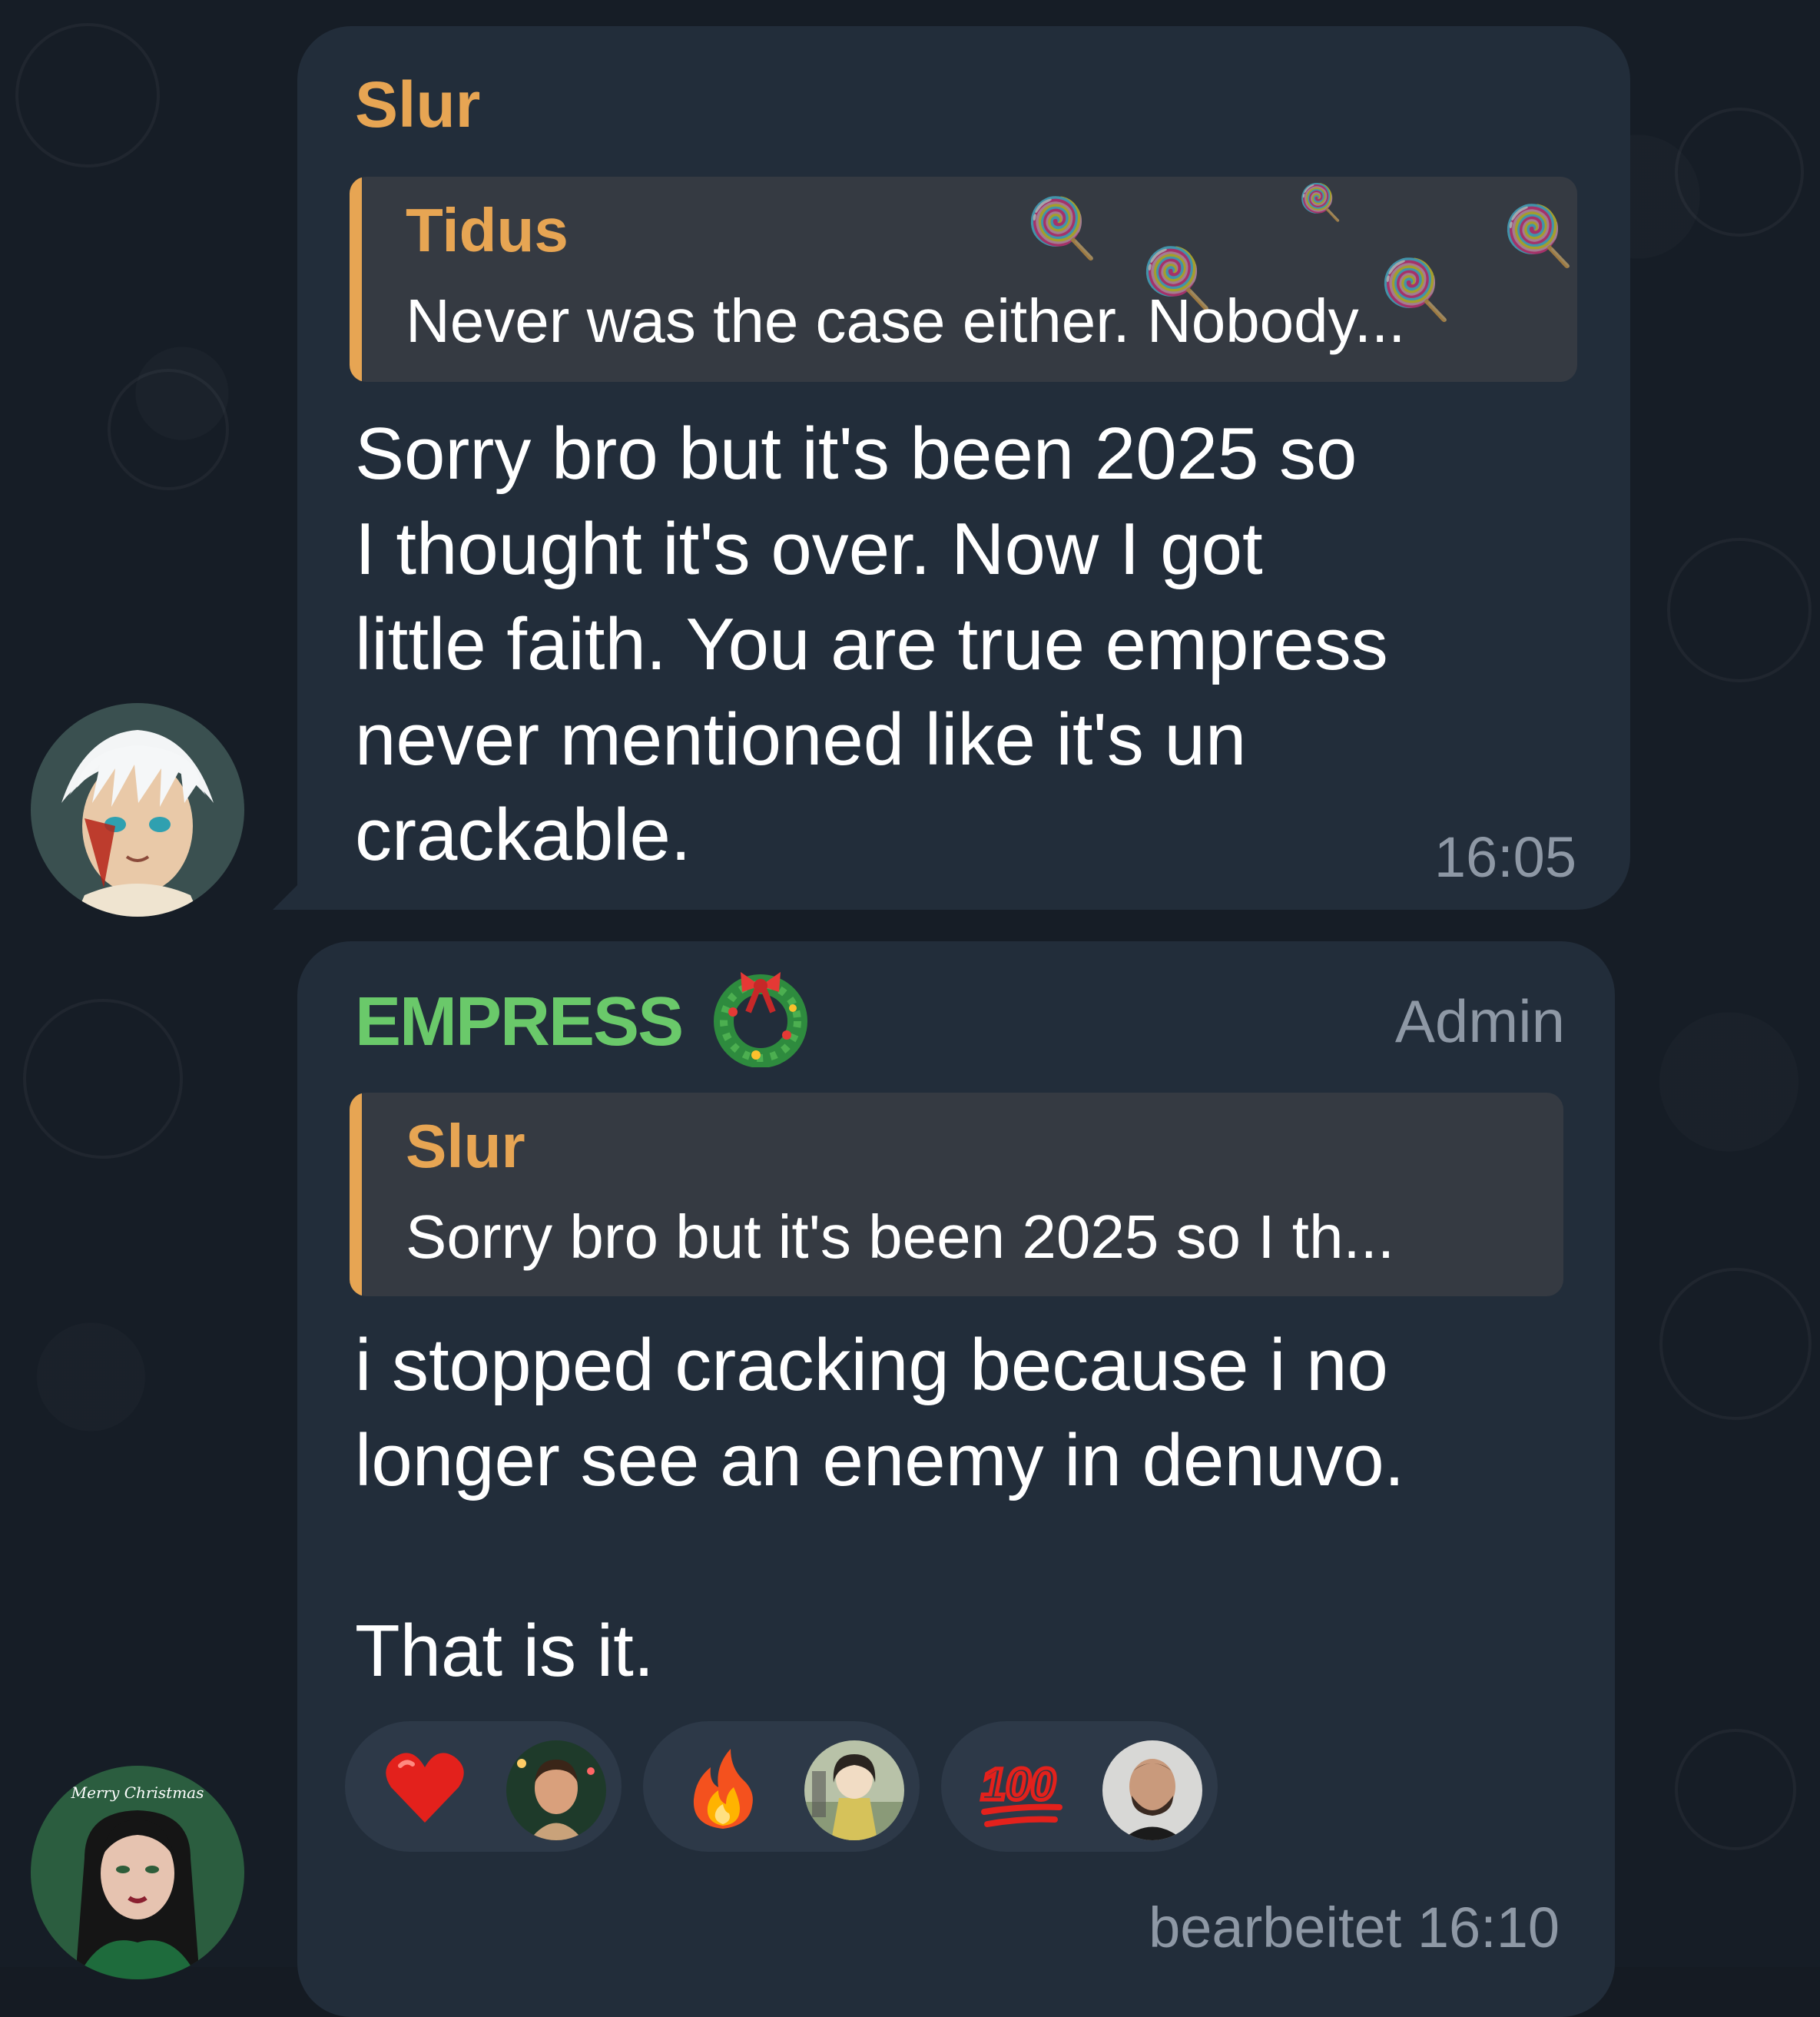  I want to click on sender-name: EMPRESS, so click(520, 1022).